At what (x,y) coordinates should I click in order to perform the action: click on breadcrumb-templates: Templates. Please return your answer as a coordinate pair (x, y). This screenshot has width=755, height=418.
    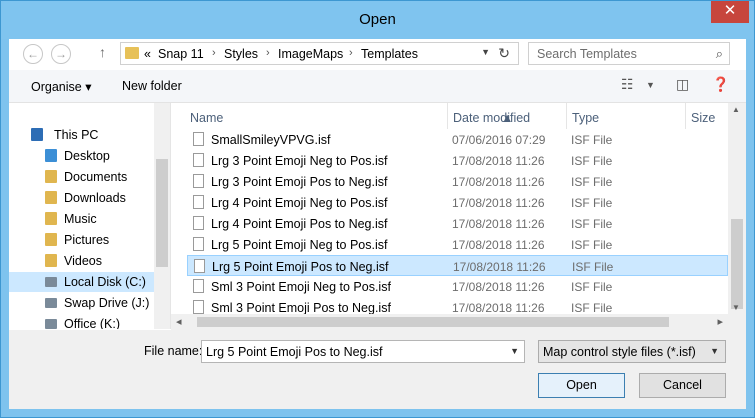
    Looking at the image, I should click on (389, 54).